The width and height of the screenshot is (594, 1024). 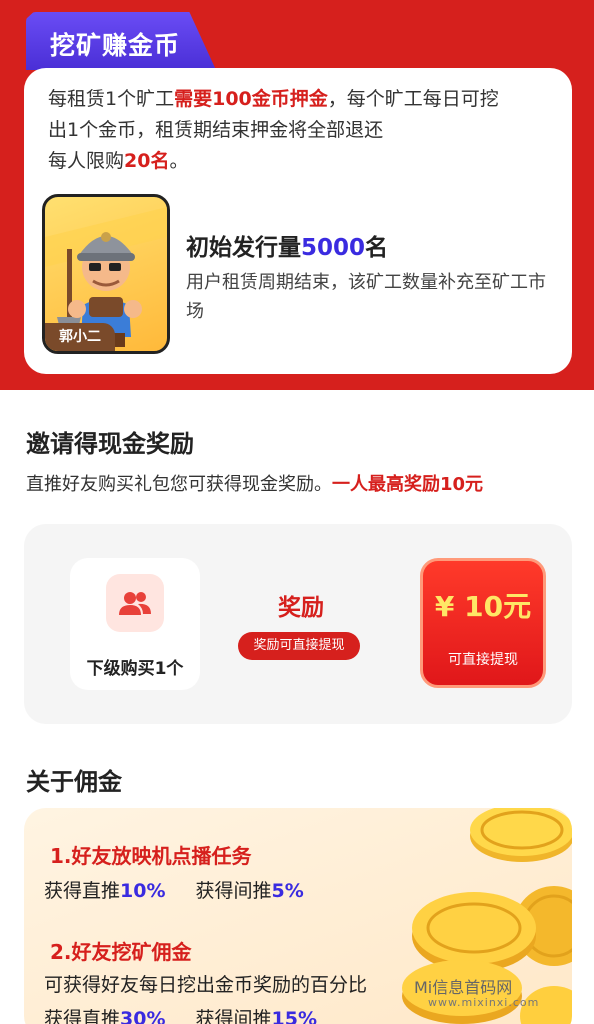 I want to click on indirect-rate: 5%, so click(x=287, y=891).